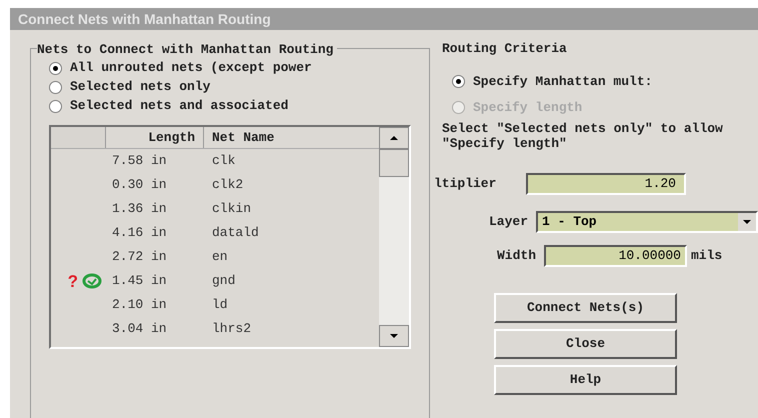 The width and height of the screenshot is (758, 418). I want to click on scroll-down-button, so click(394, 336).